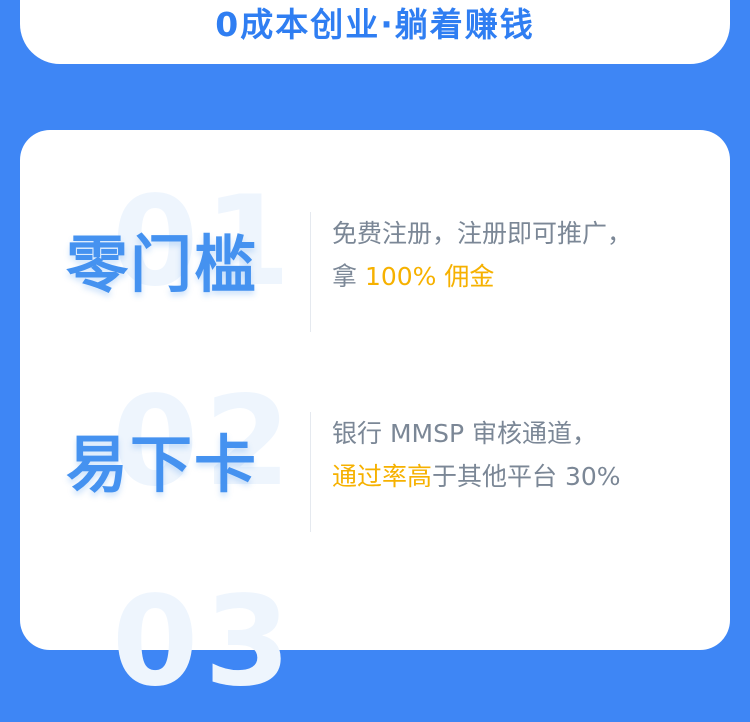  I want to click on slogan-banner: 0成本创业·躺着赚钱, so click(375, 32).